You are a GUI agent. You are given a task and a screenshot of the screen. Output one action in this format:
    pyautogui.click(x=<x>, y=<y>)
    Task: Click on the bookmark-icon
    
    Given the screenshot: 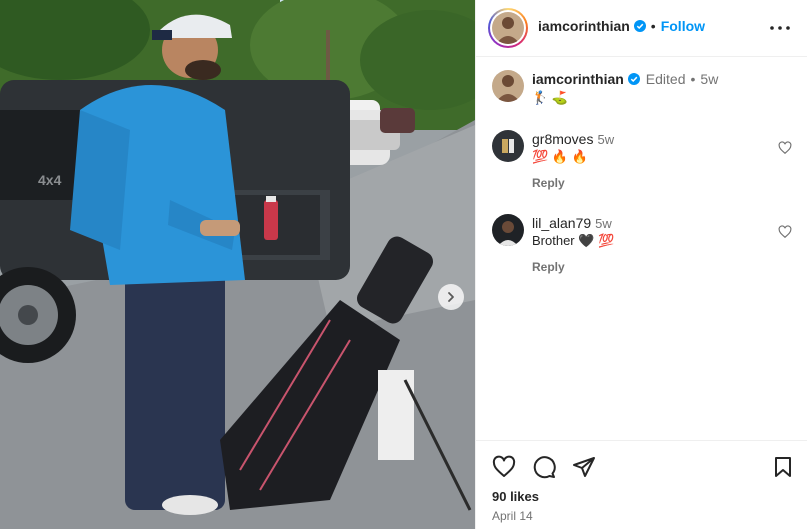 What is the action you would take?
    pyautogui.click(x=783, y=467)
    